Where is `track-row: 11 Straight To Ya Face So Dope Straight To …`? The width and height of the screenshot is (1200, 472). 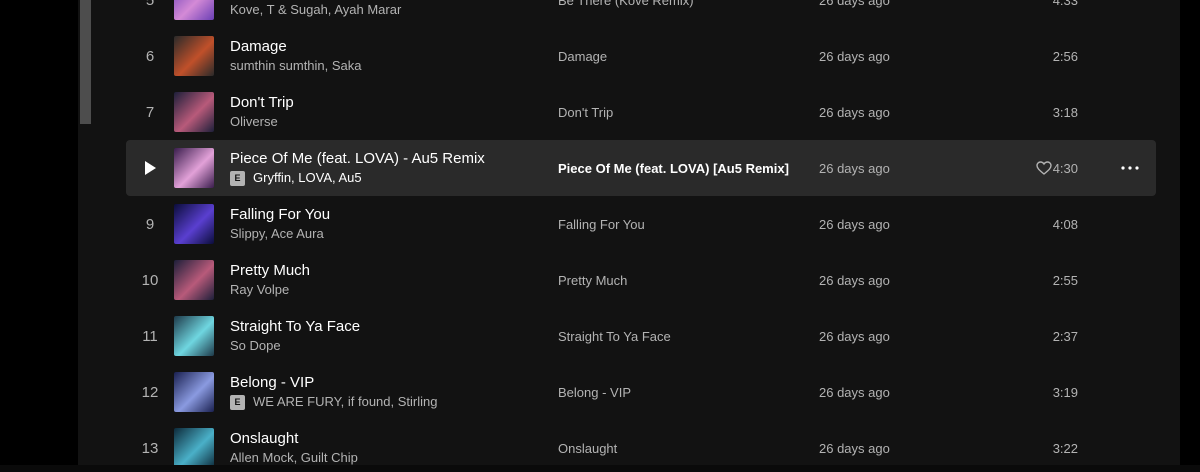 track-row: 11 Straight To Ya Face So Dope Straight To … is located at coordinates (641, 336).